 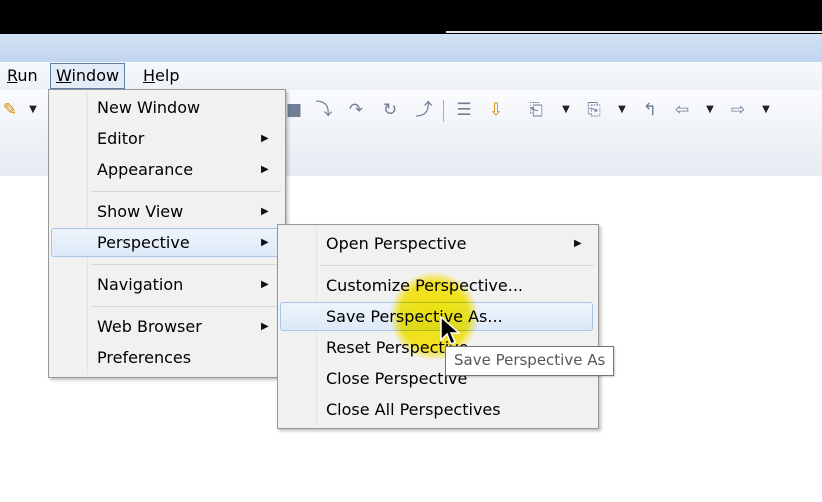 What do you see at coordinates (149, 326) in the screenshot?
I see `menu-item-label: Web Browser` at bounding box center [149, 326].